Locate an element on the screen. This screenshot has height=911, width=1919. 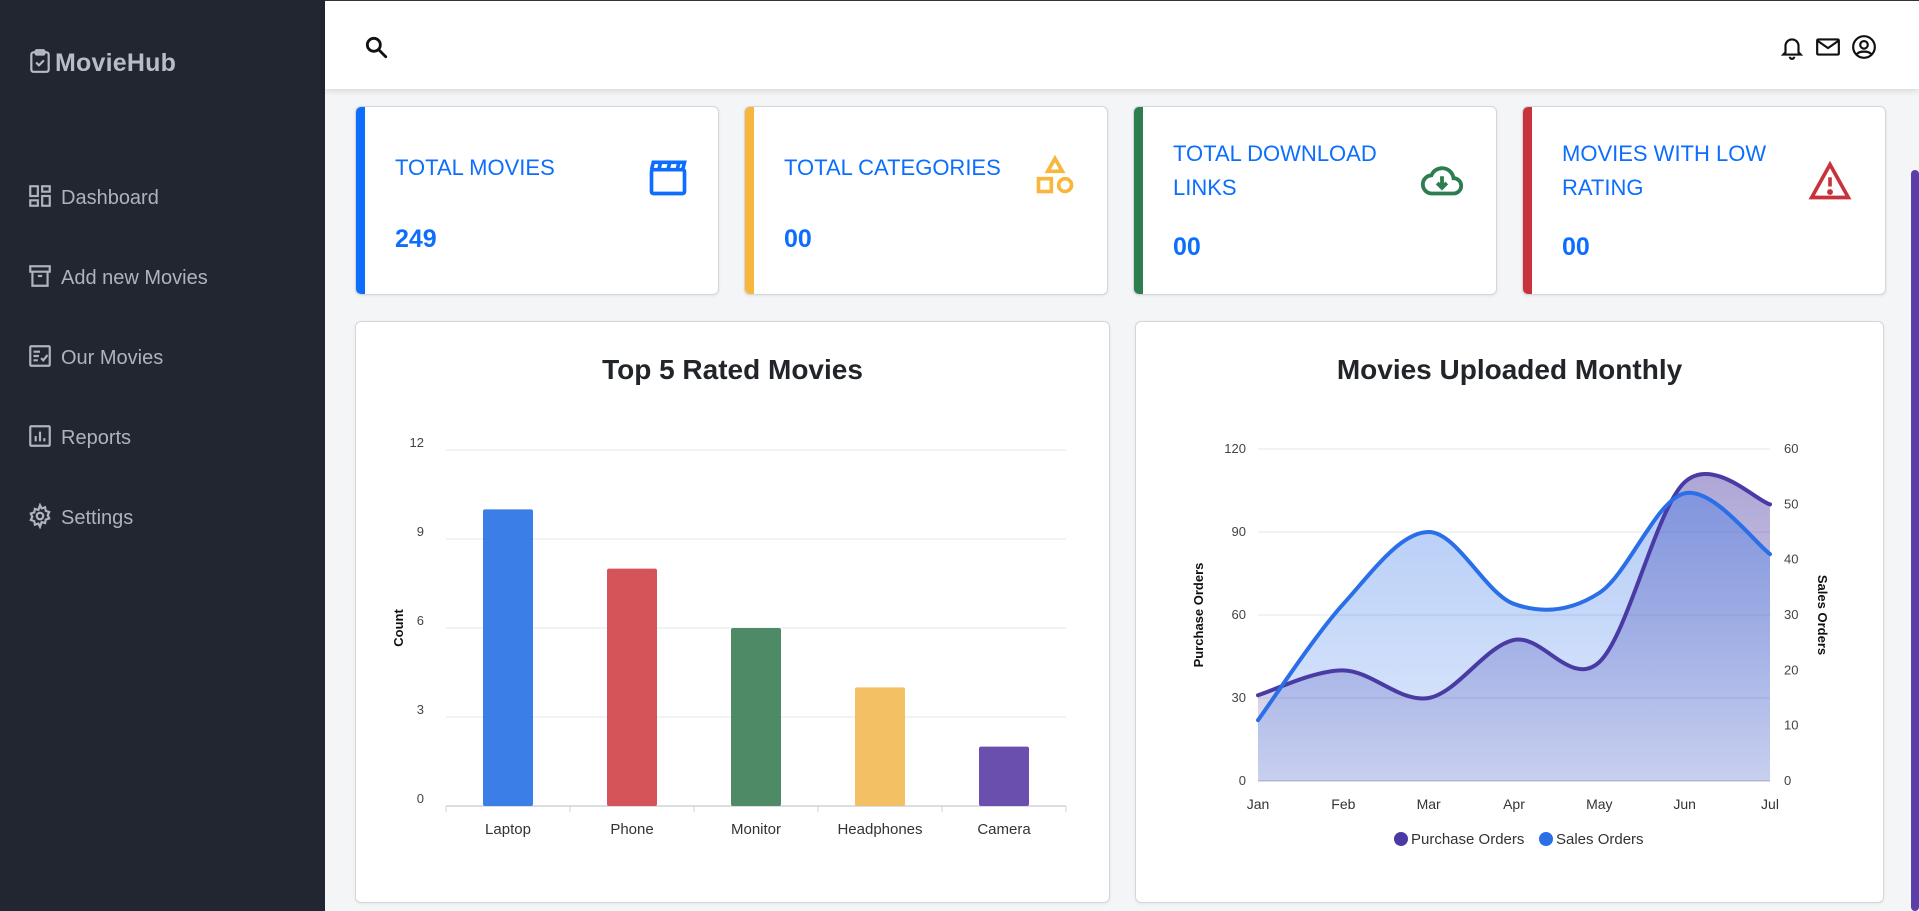
warning-icon is located at coordinates (1830, 181).